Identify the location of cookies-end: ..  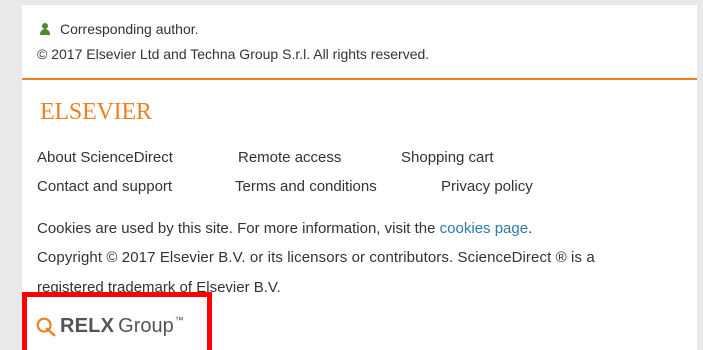
(530, 228).